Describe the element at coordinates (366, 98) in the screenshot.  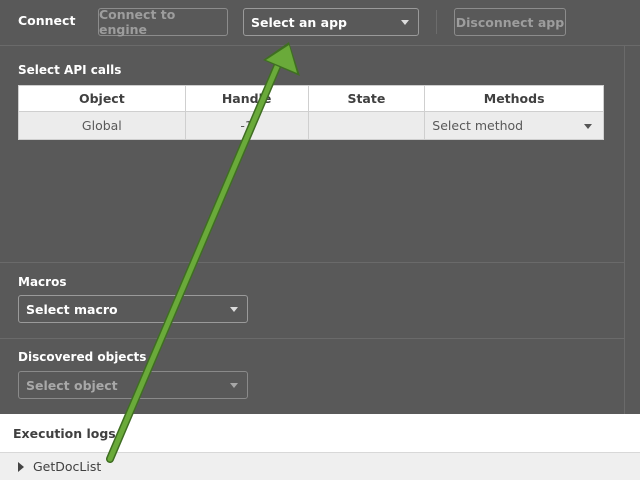
I see `column-header-state: State` at that location.